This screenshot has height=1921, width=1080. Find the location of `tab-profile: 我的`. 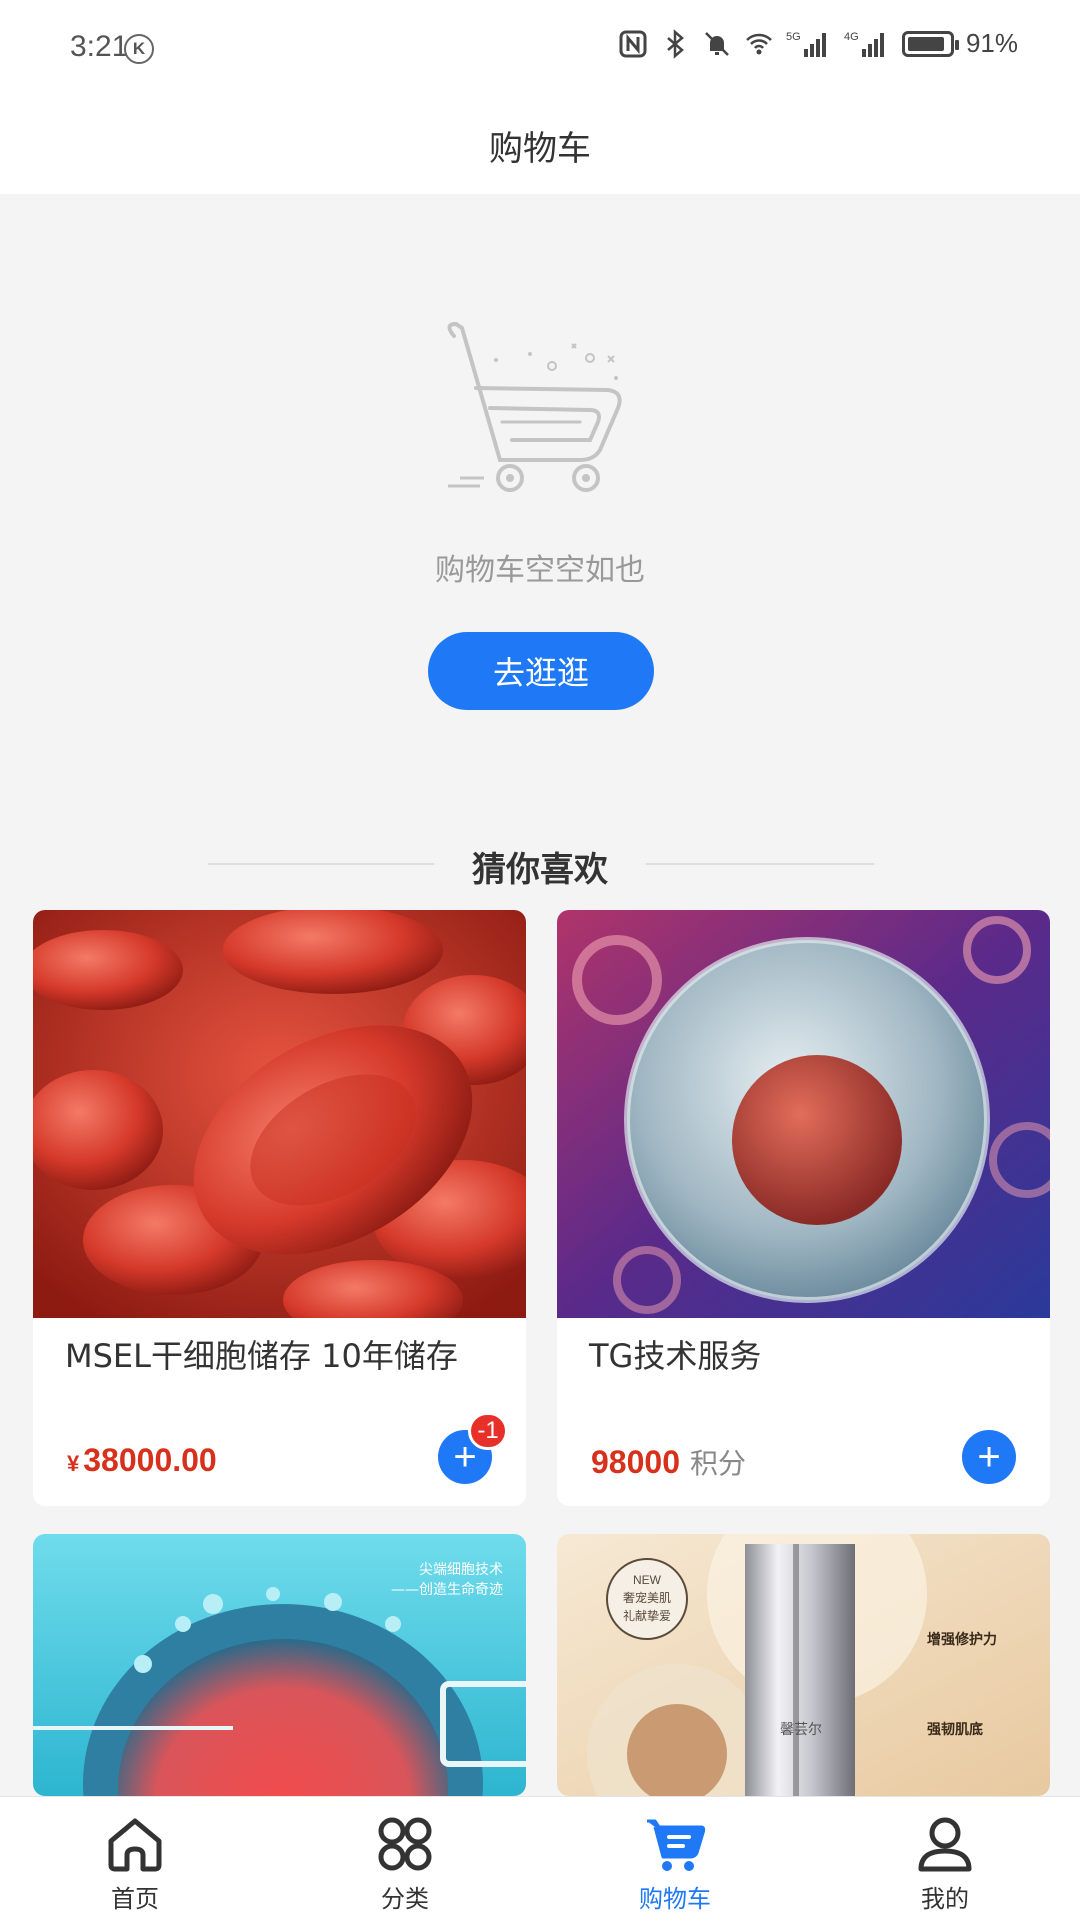

tab-profile: 我的 is located at coordinates (945, 1859).